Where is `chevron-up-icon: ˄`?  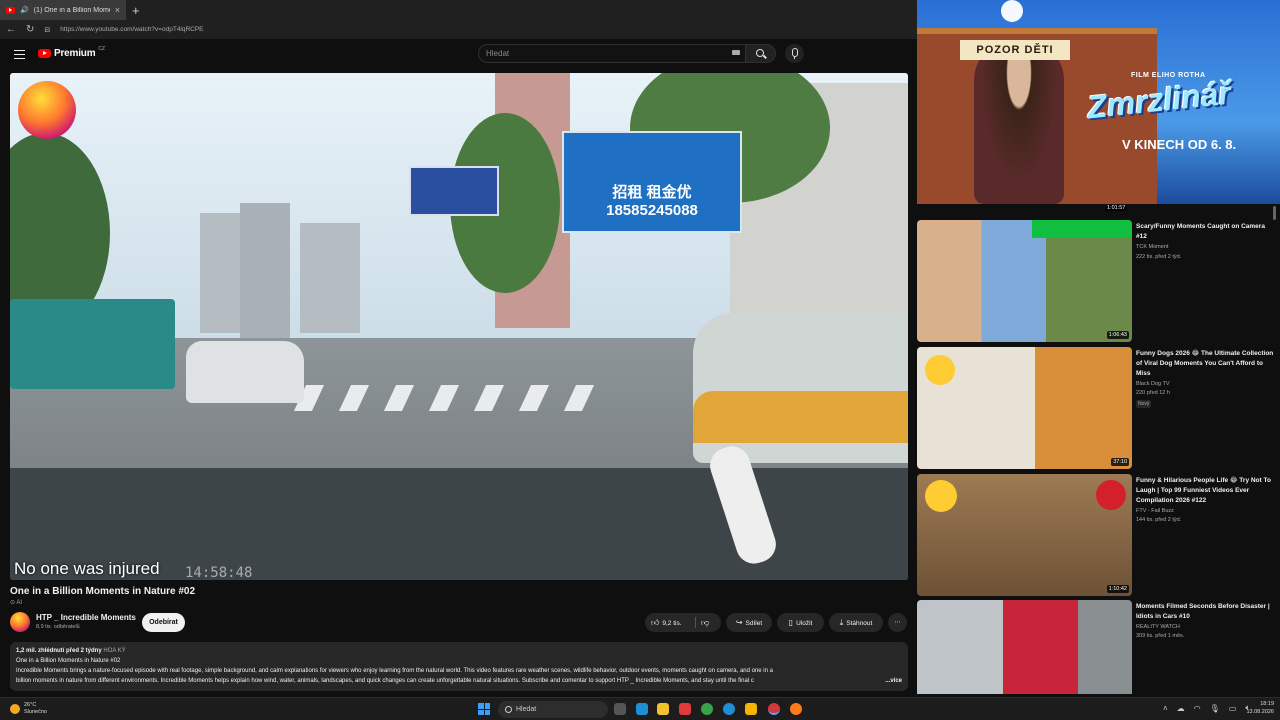 chevron-up-icon: ˄ is located at coordinates (1165, 708).